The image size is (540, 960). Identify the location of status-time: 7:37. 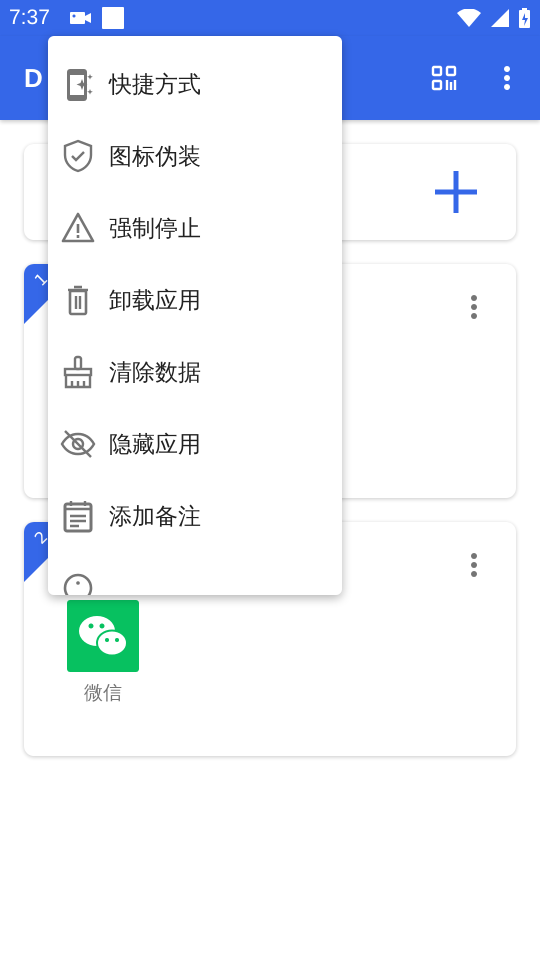
(29, 18).